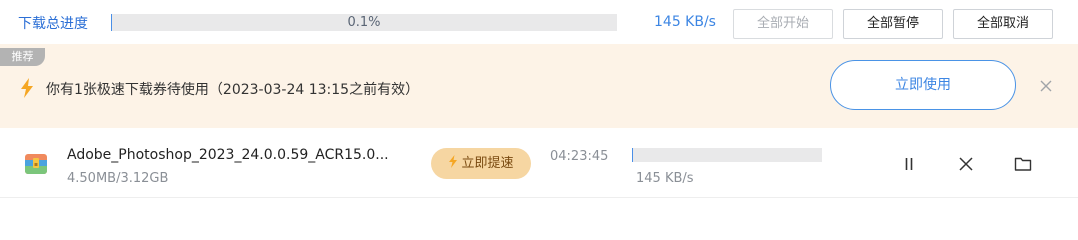 This screenshot has height=240, width=1078. I want to click on total-progress-bar: 0.1%, so click(364, 22).